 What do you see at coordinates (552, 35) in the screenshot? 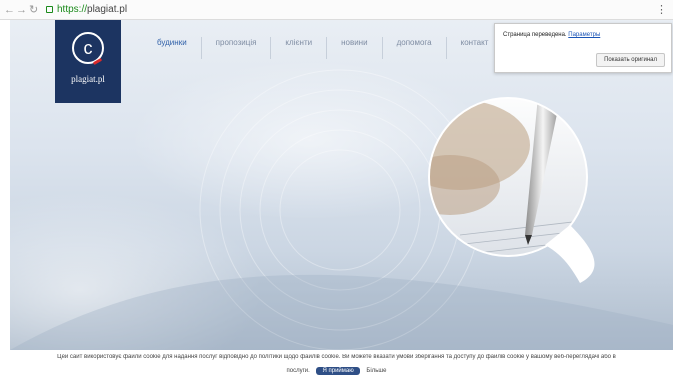
I see `translate-popup-message: Страница переведена. Параметры` at bounding box center [552, 35].